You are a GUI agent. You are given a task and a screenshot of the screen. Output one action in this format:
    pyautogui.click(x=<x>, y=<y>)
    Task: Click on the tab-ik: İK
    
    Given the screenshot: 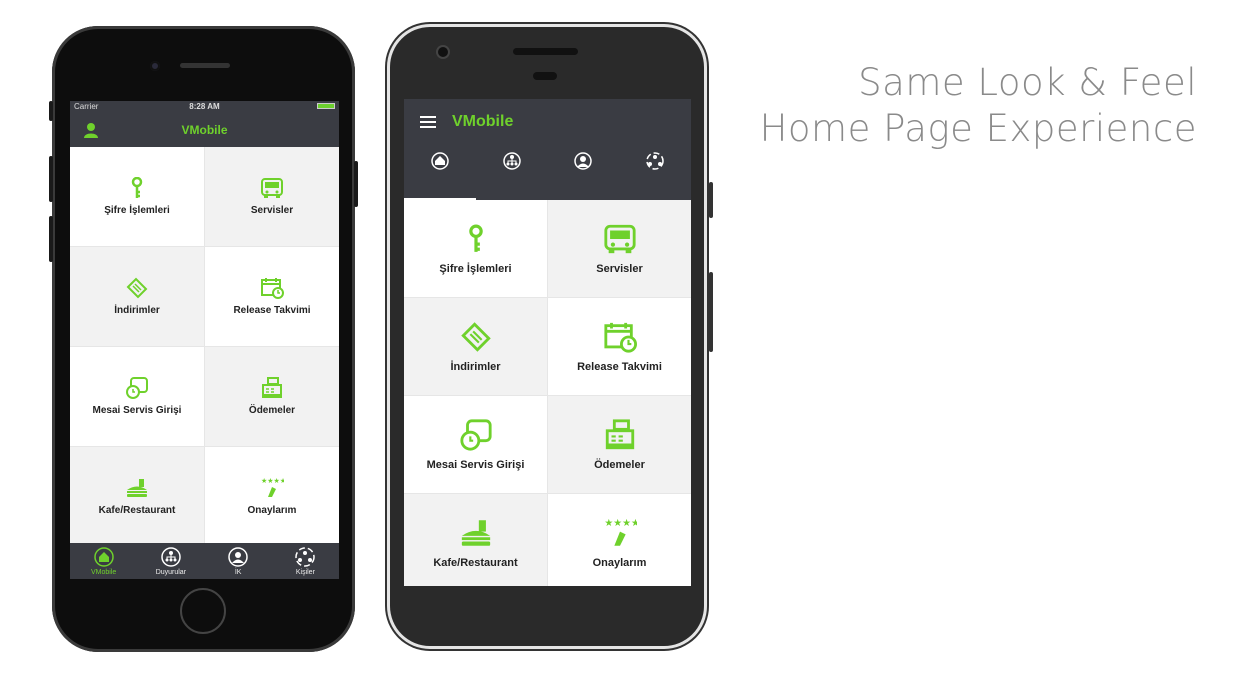 What is the action you would take?
    pyautogui.click(x=238, y=561)
    